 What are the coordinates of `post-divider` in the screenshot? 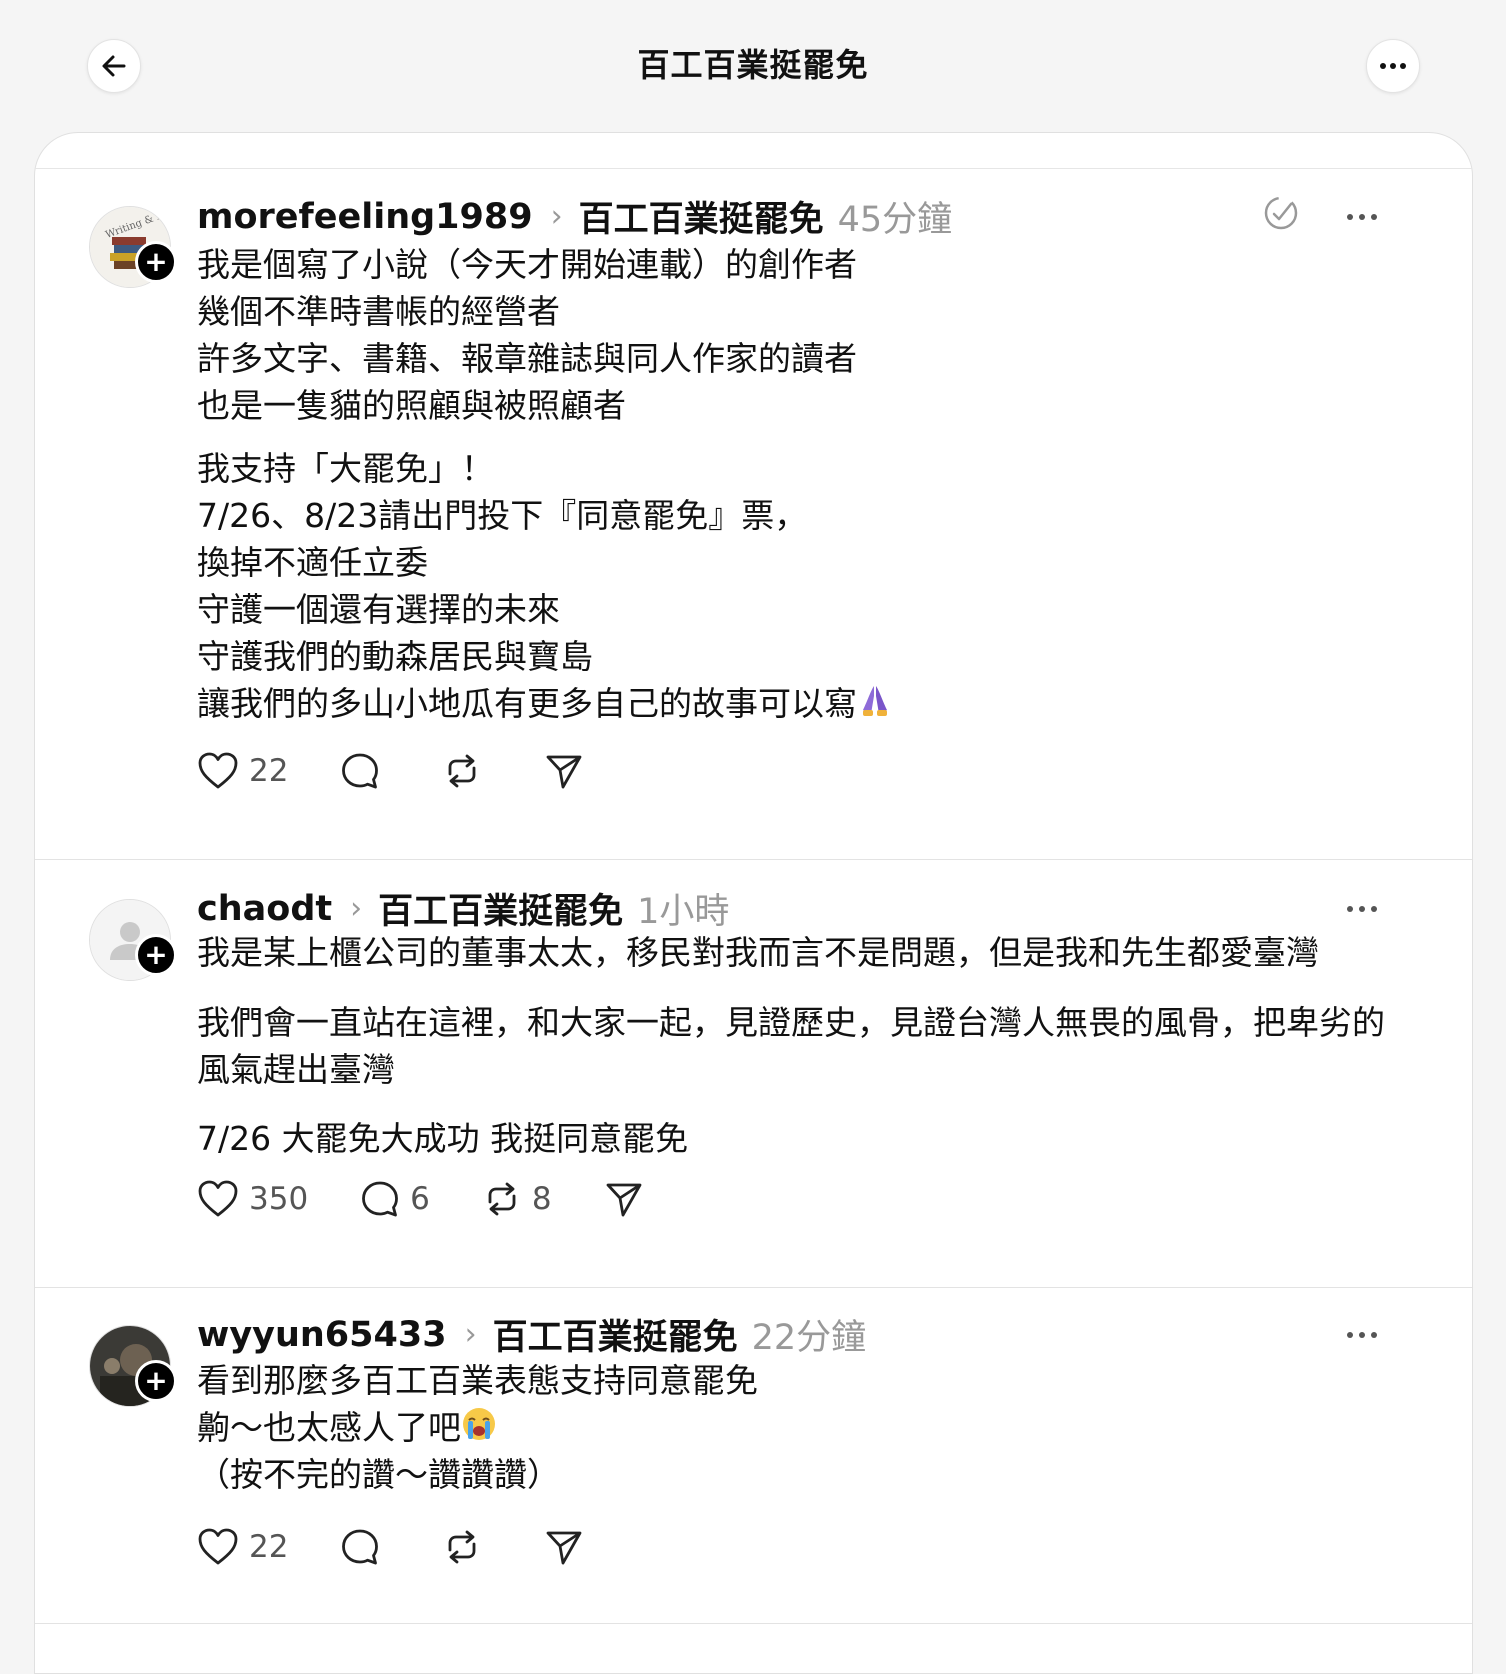 It's located at (753, 1623).